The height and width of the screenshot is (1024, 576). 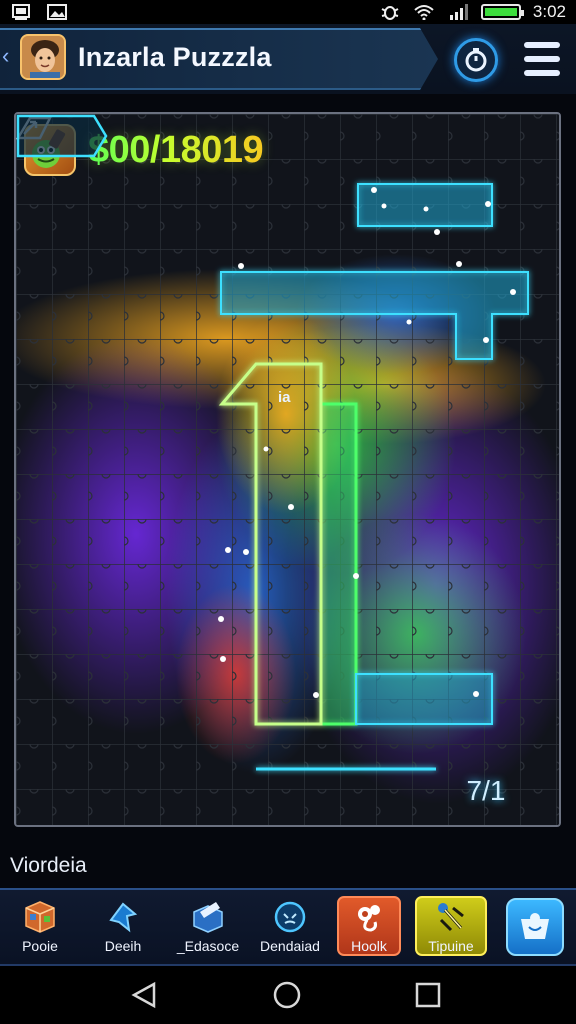 What do you see at coordinates (502, 12) in the screenshot?
I see `battery-icon` at bounding box center [502, 12].